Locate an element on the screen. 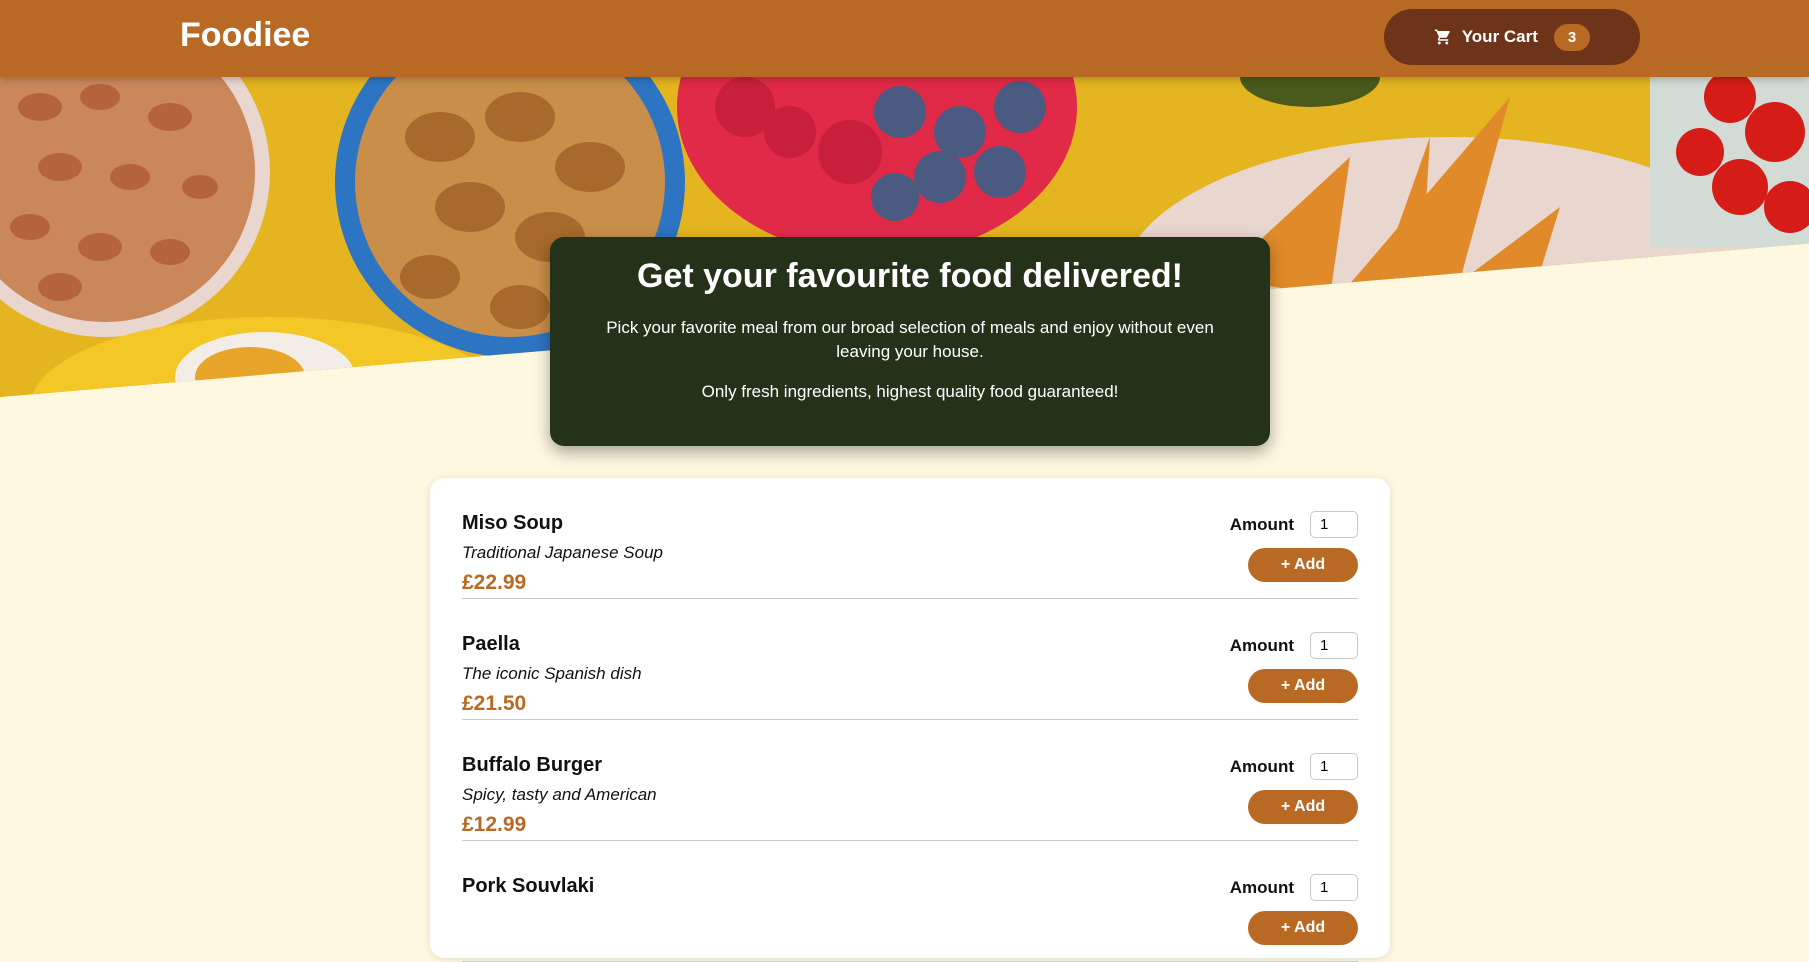 This screenshot has width=1809, height=962. meal-item: Pork Souvlaki Amount + Add is located at coordinates (910, 901).